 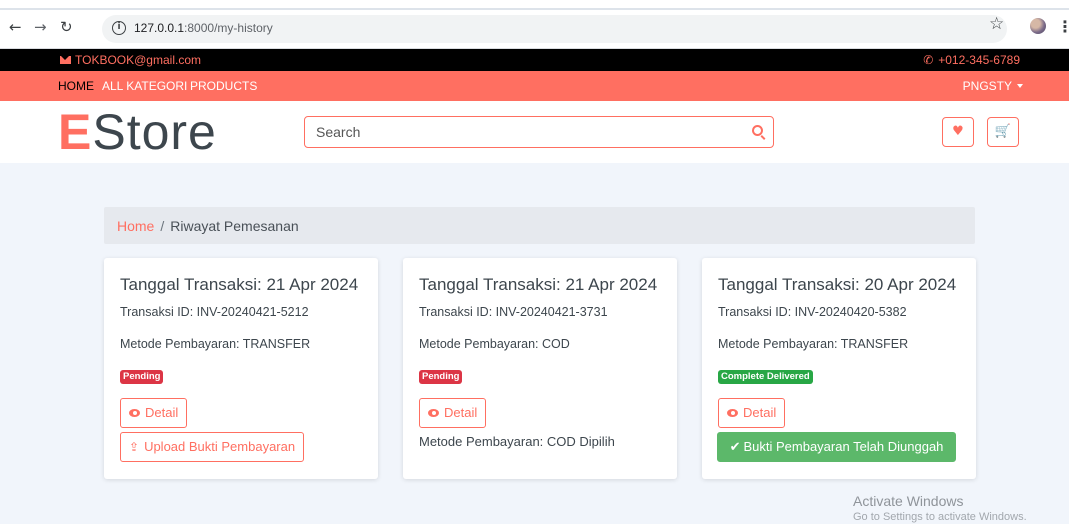 I want to click on breadcrumb-home: Home, so click(x=135, y=226).